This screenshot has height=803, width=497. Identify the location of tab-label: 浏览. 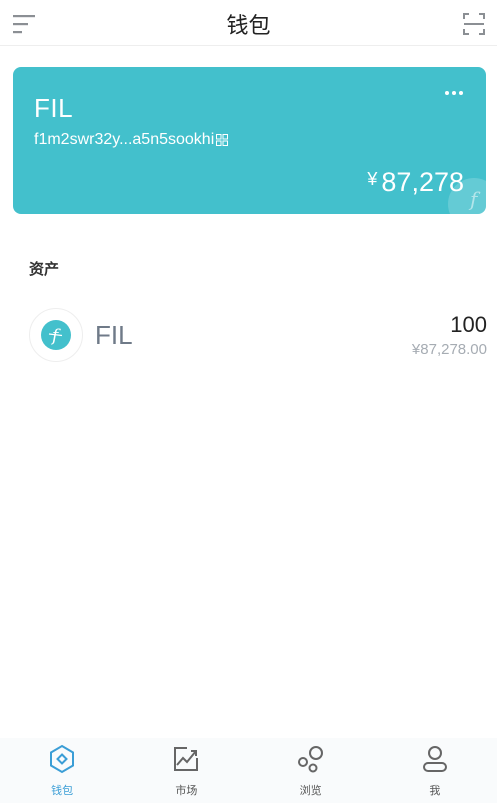
(310, 791).